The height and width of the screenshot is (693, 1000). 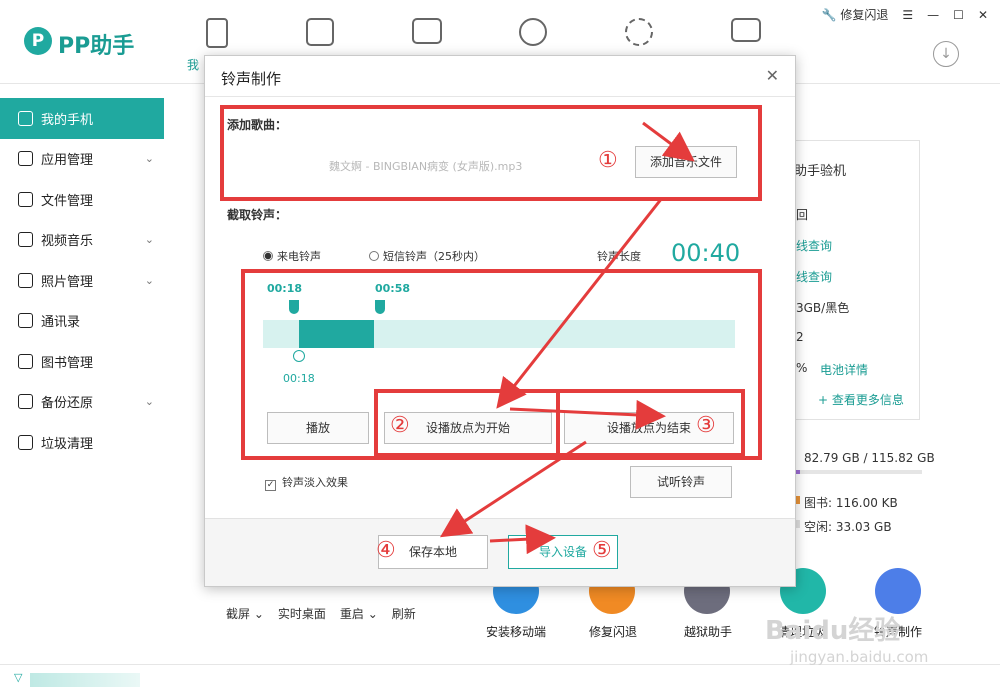 What do you see at coordinates (513, 489) in the screenshot?
I see `arrow-to-save-local` at bounding box center [513, 489].